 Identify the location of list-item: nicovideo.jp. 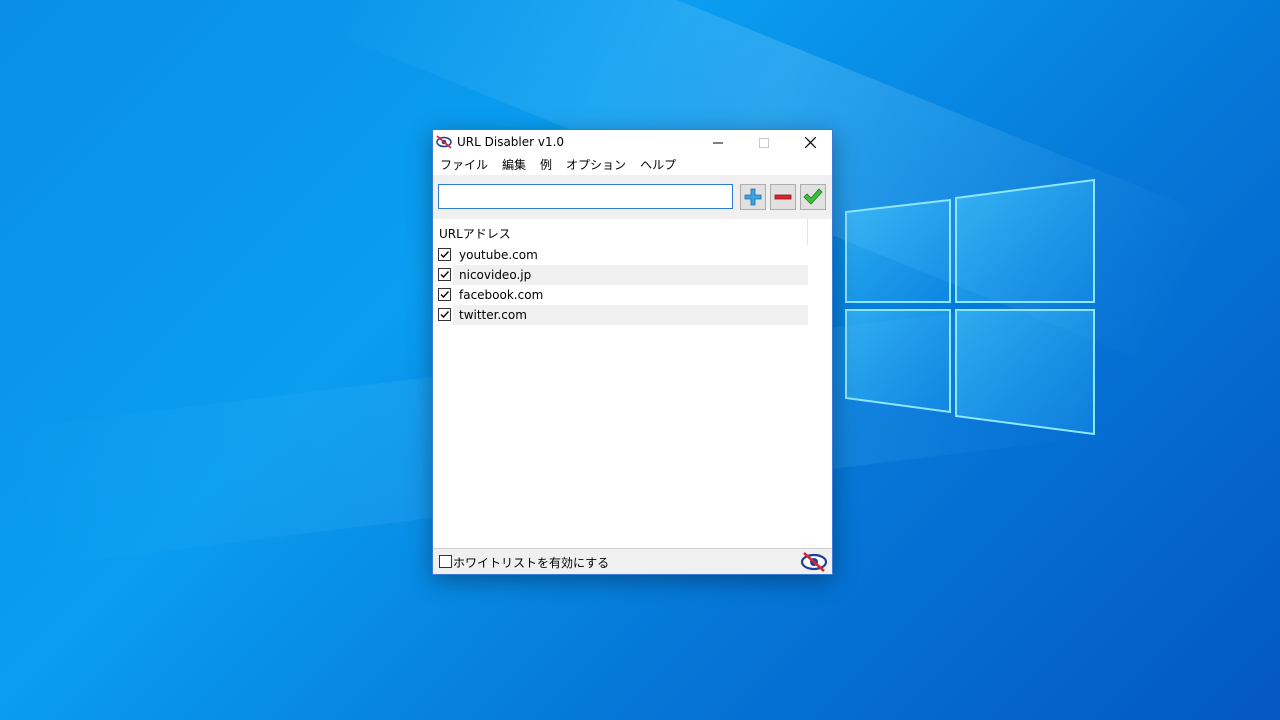
(620, 275).